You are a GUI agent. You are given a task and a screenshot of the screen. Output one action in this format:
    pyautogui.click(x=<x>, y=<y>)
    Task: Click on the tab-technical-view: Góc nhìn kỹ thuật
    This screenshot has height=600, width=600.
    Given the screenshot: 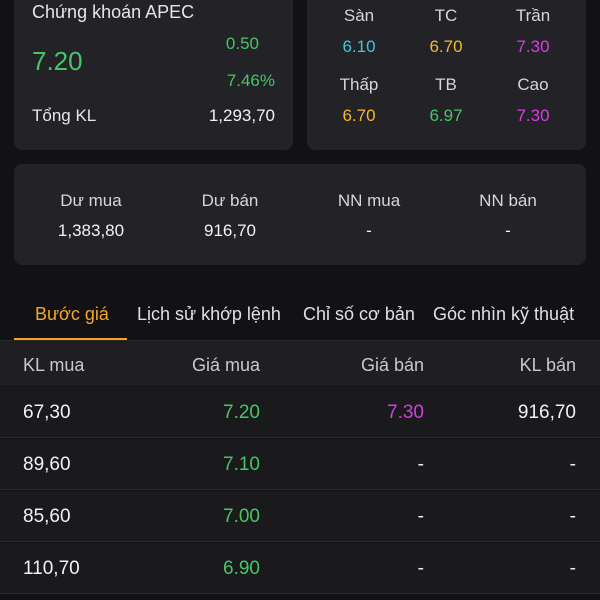 What is the action you would take?
    pyautogui.click(x=503, y=314)
    